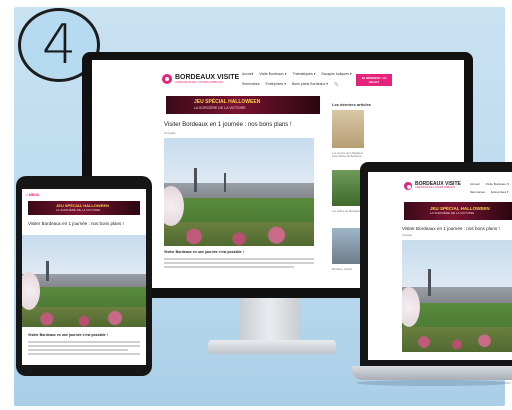 Image resolution: width=512 pixels, height=410 pixels. I want to click on laptop-nav-2: Séminaires Entreprises ▾, so click(489, 192).